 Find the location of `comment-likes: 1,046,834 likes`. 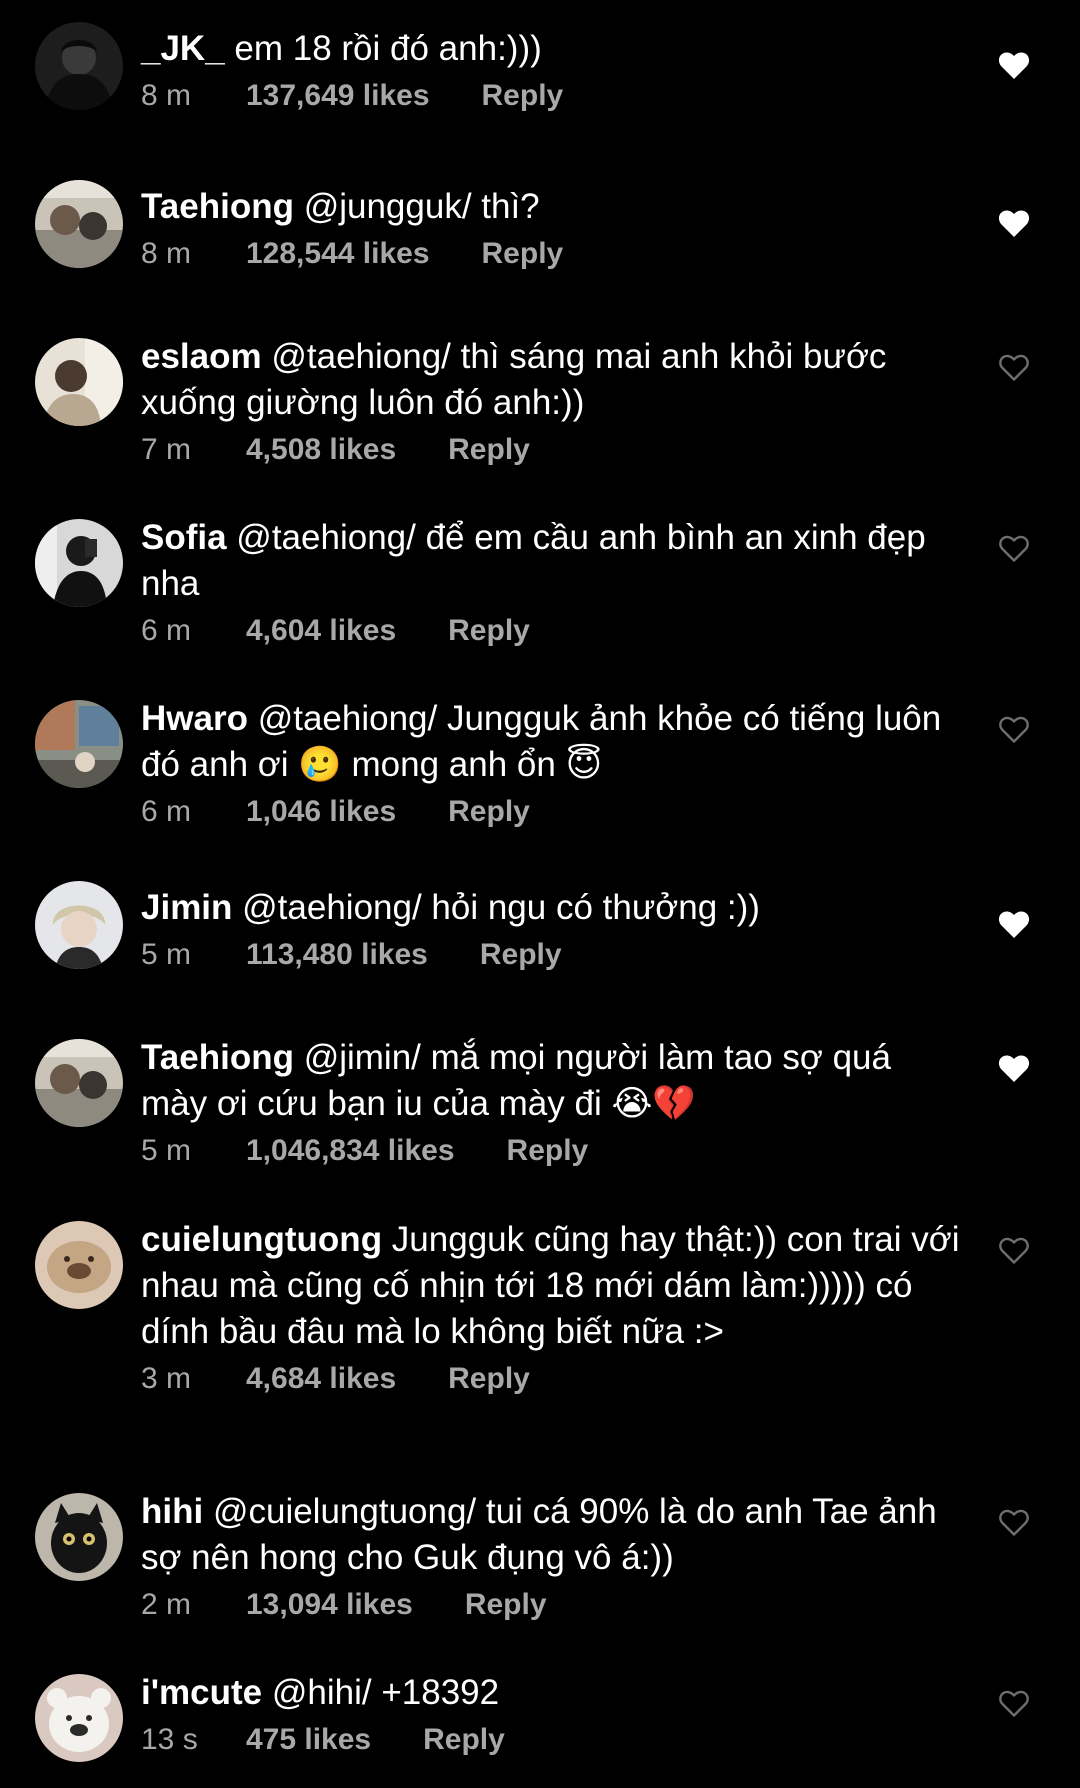

comment-likes: 1,046,834 likes is located at coordinates (350, 1151).